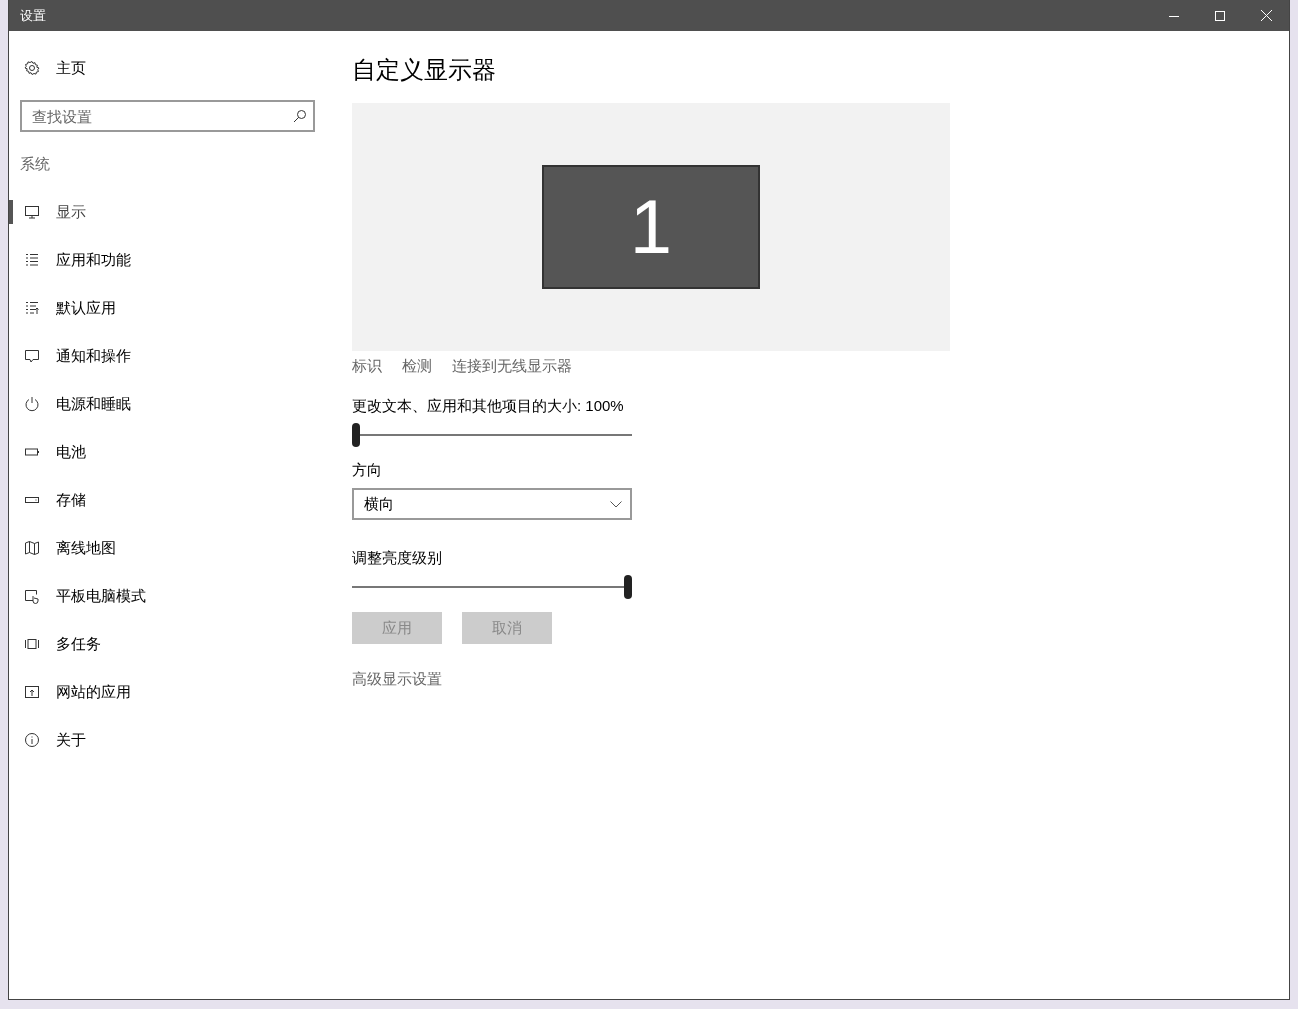  I want to click on advanced-settings-link: 高级显示设置, so click(397, 679).